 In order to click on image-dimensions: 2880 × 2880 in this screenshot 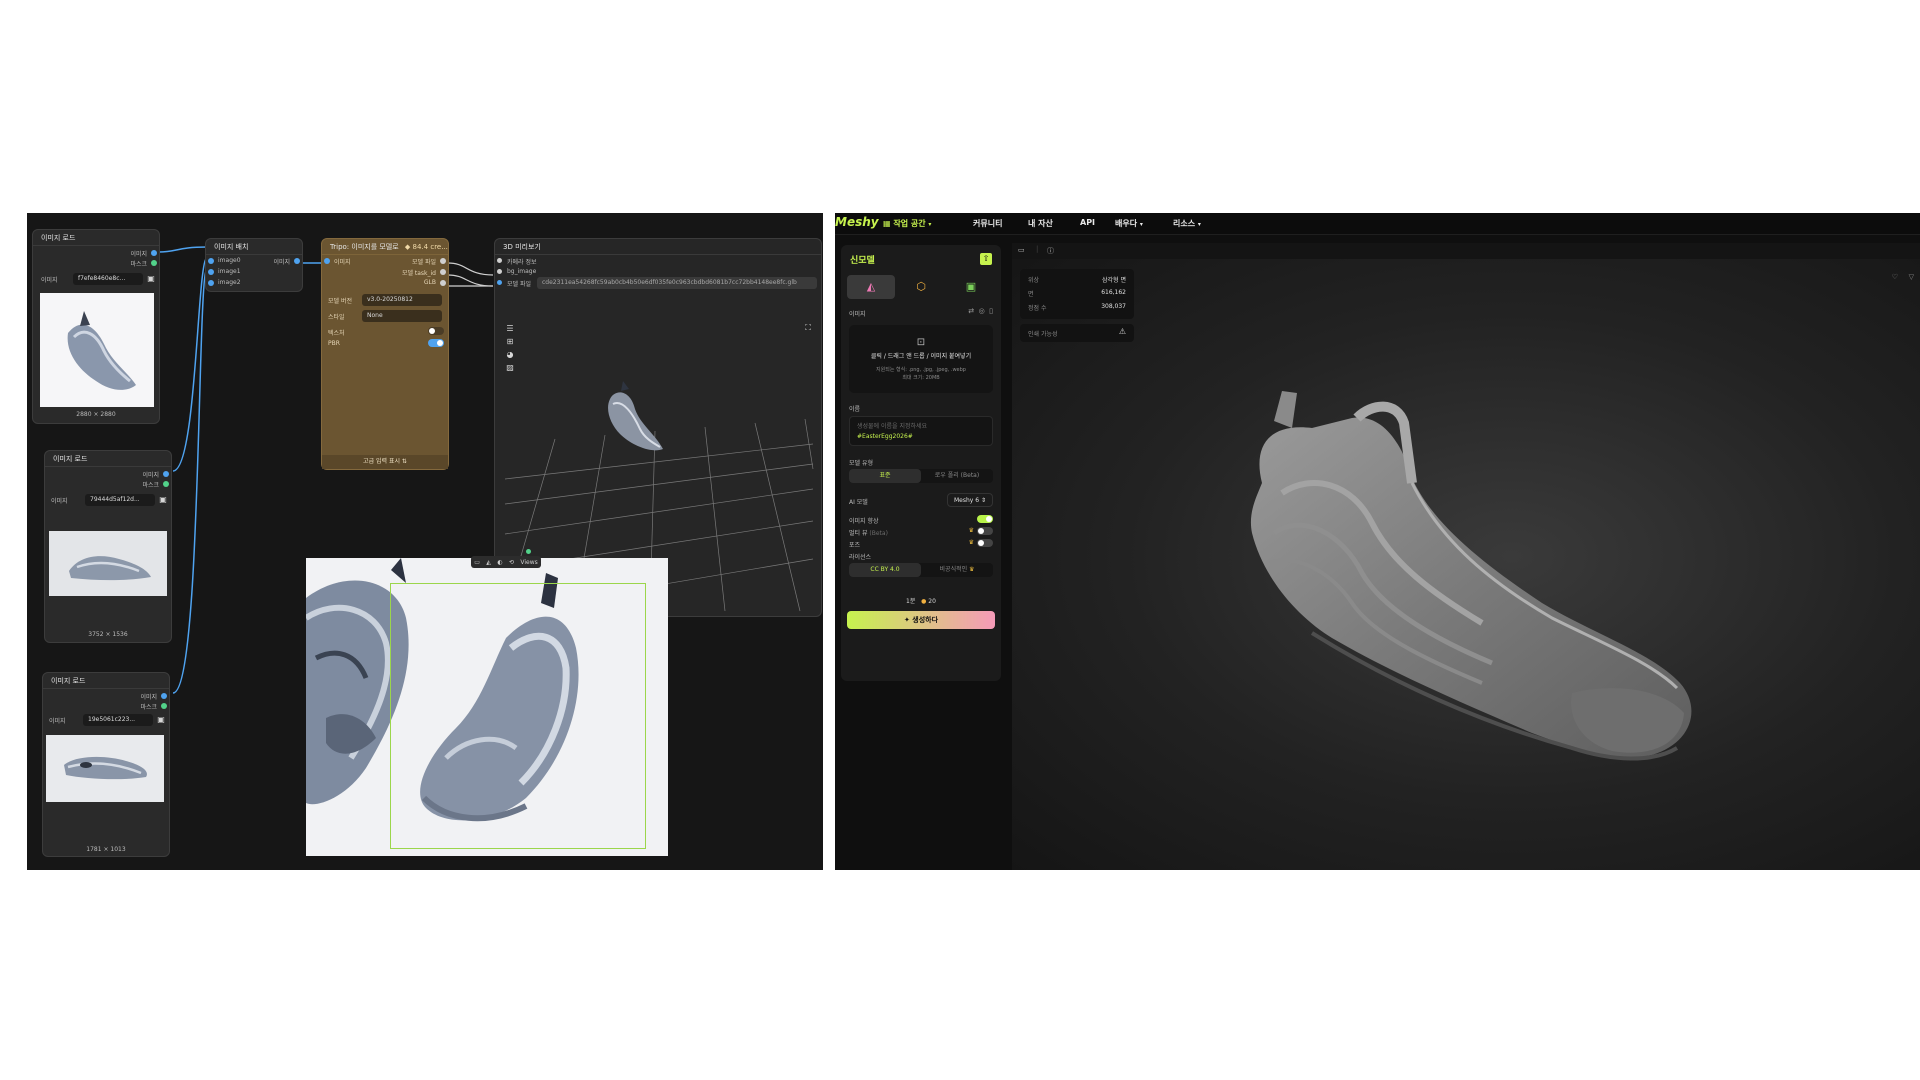, I will do `click(96, 414)`.